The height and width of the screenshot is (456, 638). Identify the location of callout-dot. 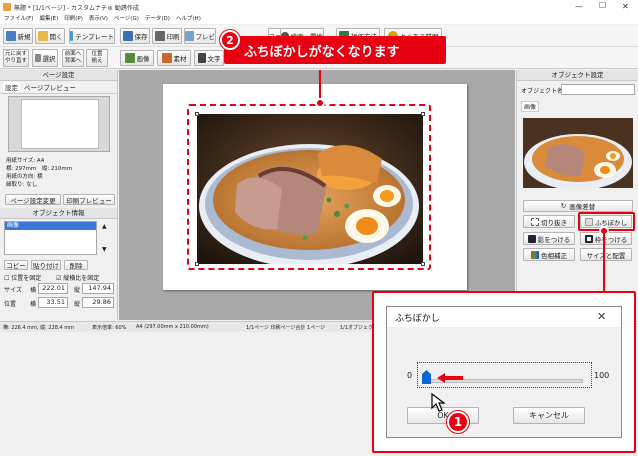
(320, 103).